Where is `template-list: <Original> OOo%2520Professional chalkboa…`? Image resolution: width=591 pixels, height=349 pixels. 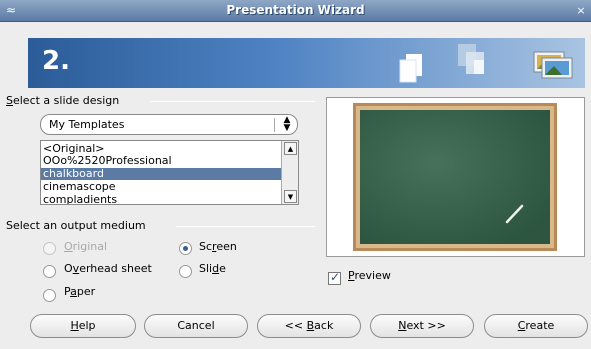 template-list: <Original> OOo%2520Professional chalkboa… is located at coordinates (169, 172).